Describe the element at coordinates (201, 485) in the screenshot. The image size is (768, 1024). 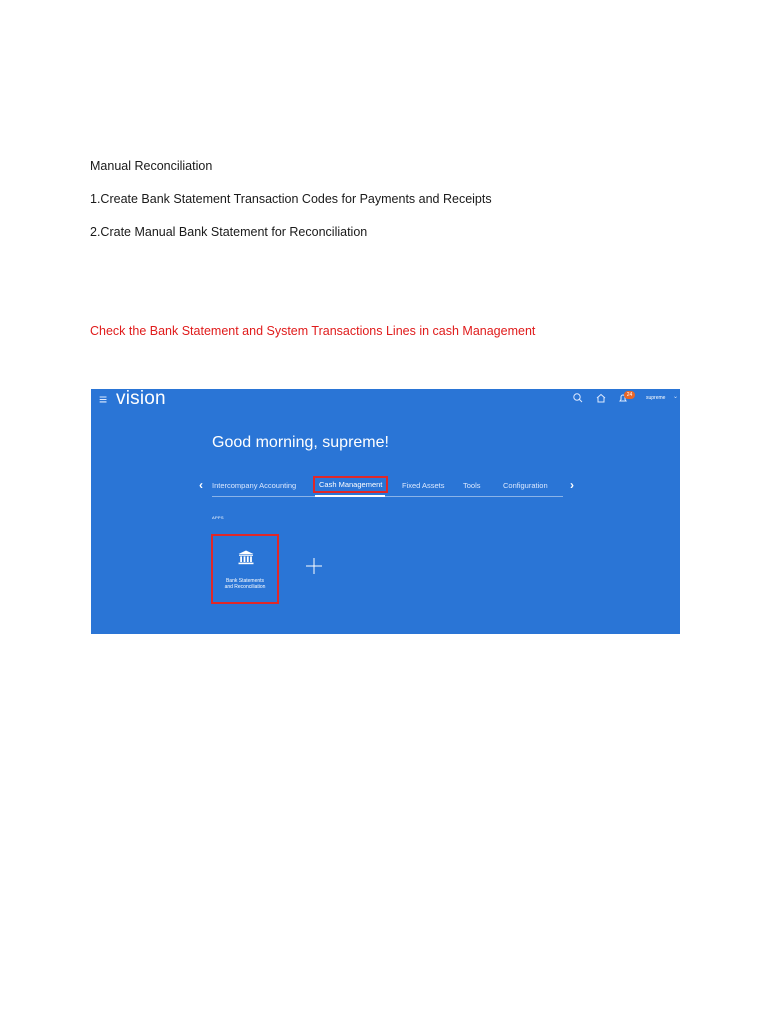
I see `chevron-left-icon: ‹` at that location.